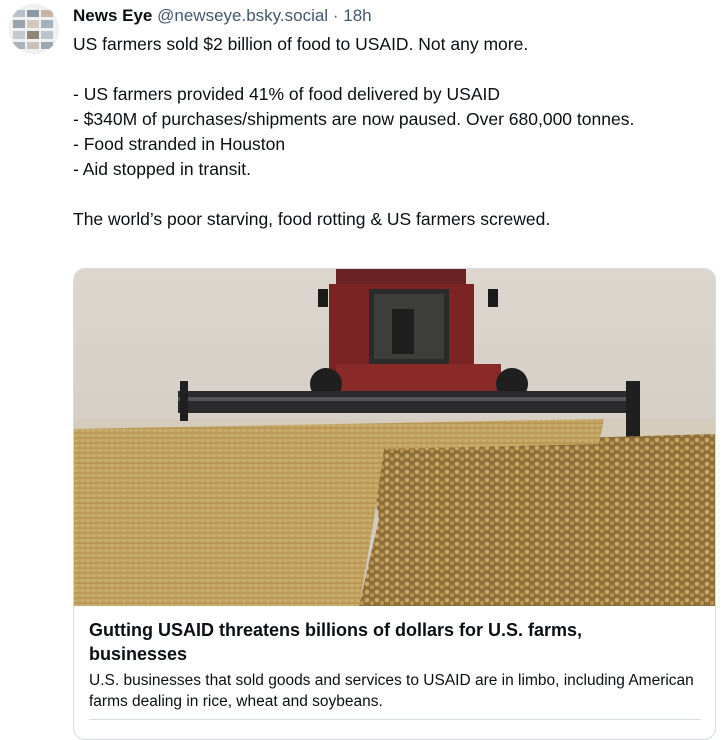  What do you see at coordinates (112, 15) in the screenshot?
I see `author-name: News Eye` at bounding box center [112, 15].